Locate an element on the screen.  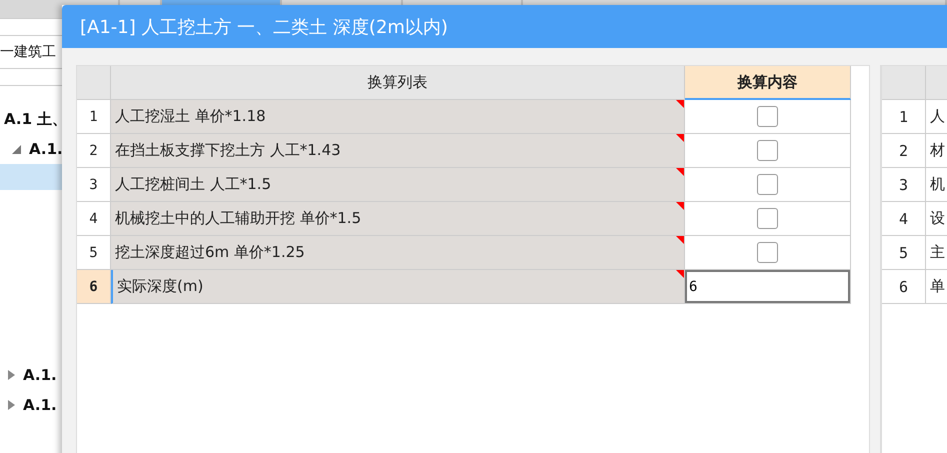
table-cell: 人工挖桩间土 人工*1.5 is located at coordinates (398, 185).